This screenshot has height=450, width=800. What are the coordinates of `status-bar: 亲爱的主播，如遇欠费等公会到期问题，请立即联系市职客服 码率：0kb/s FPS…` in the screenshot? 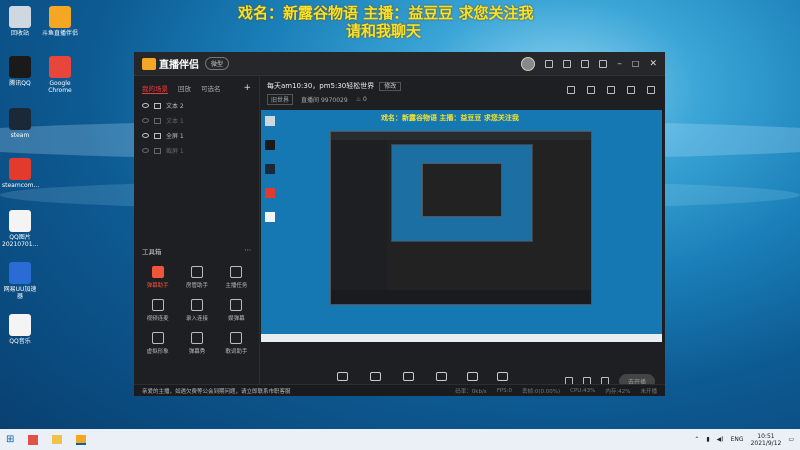 It's located at (399, 390).